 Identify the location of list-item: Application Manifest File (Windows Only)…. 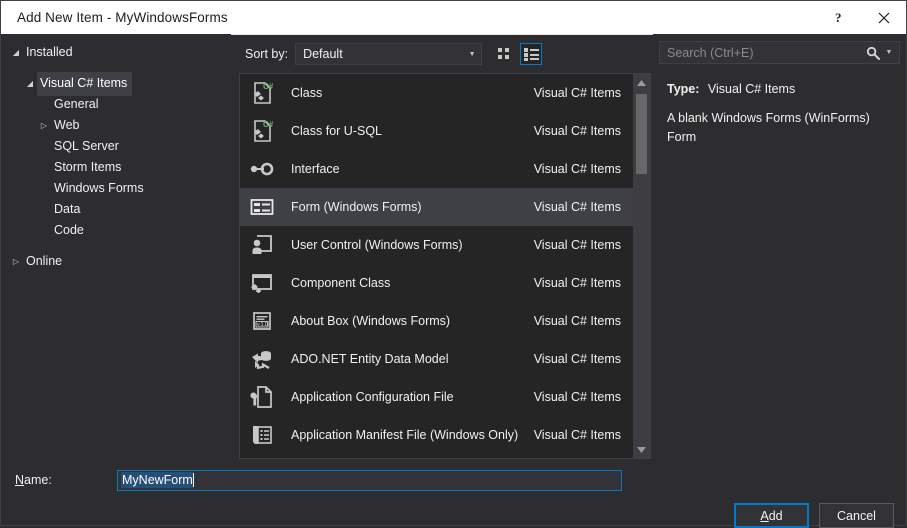
(436, 435).